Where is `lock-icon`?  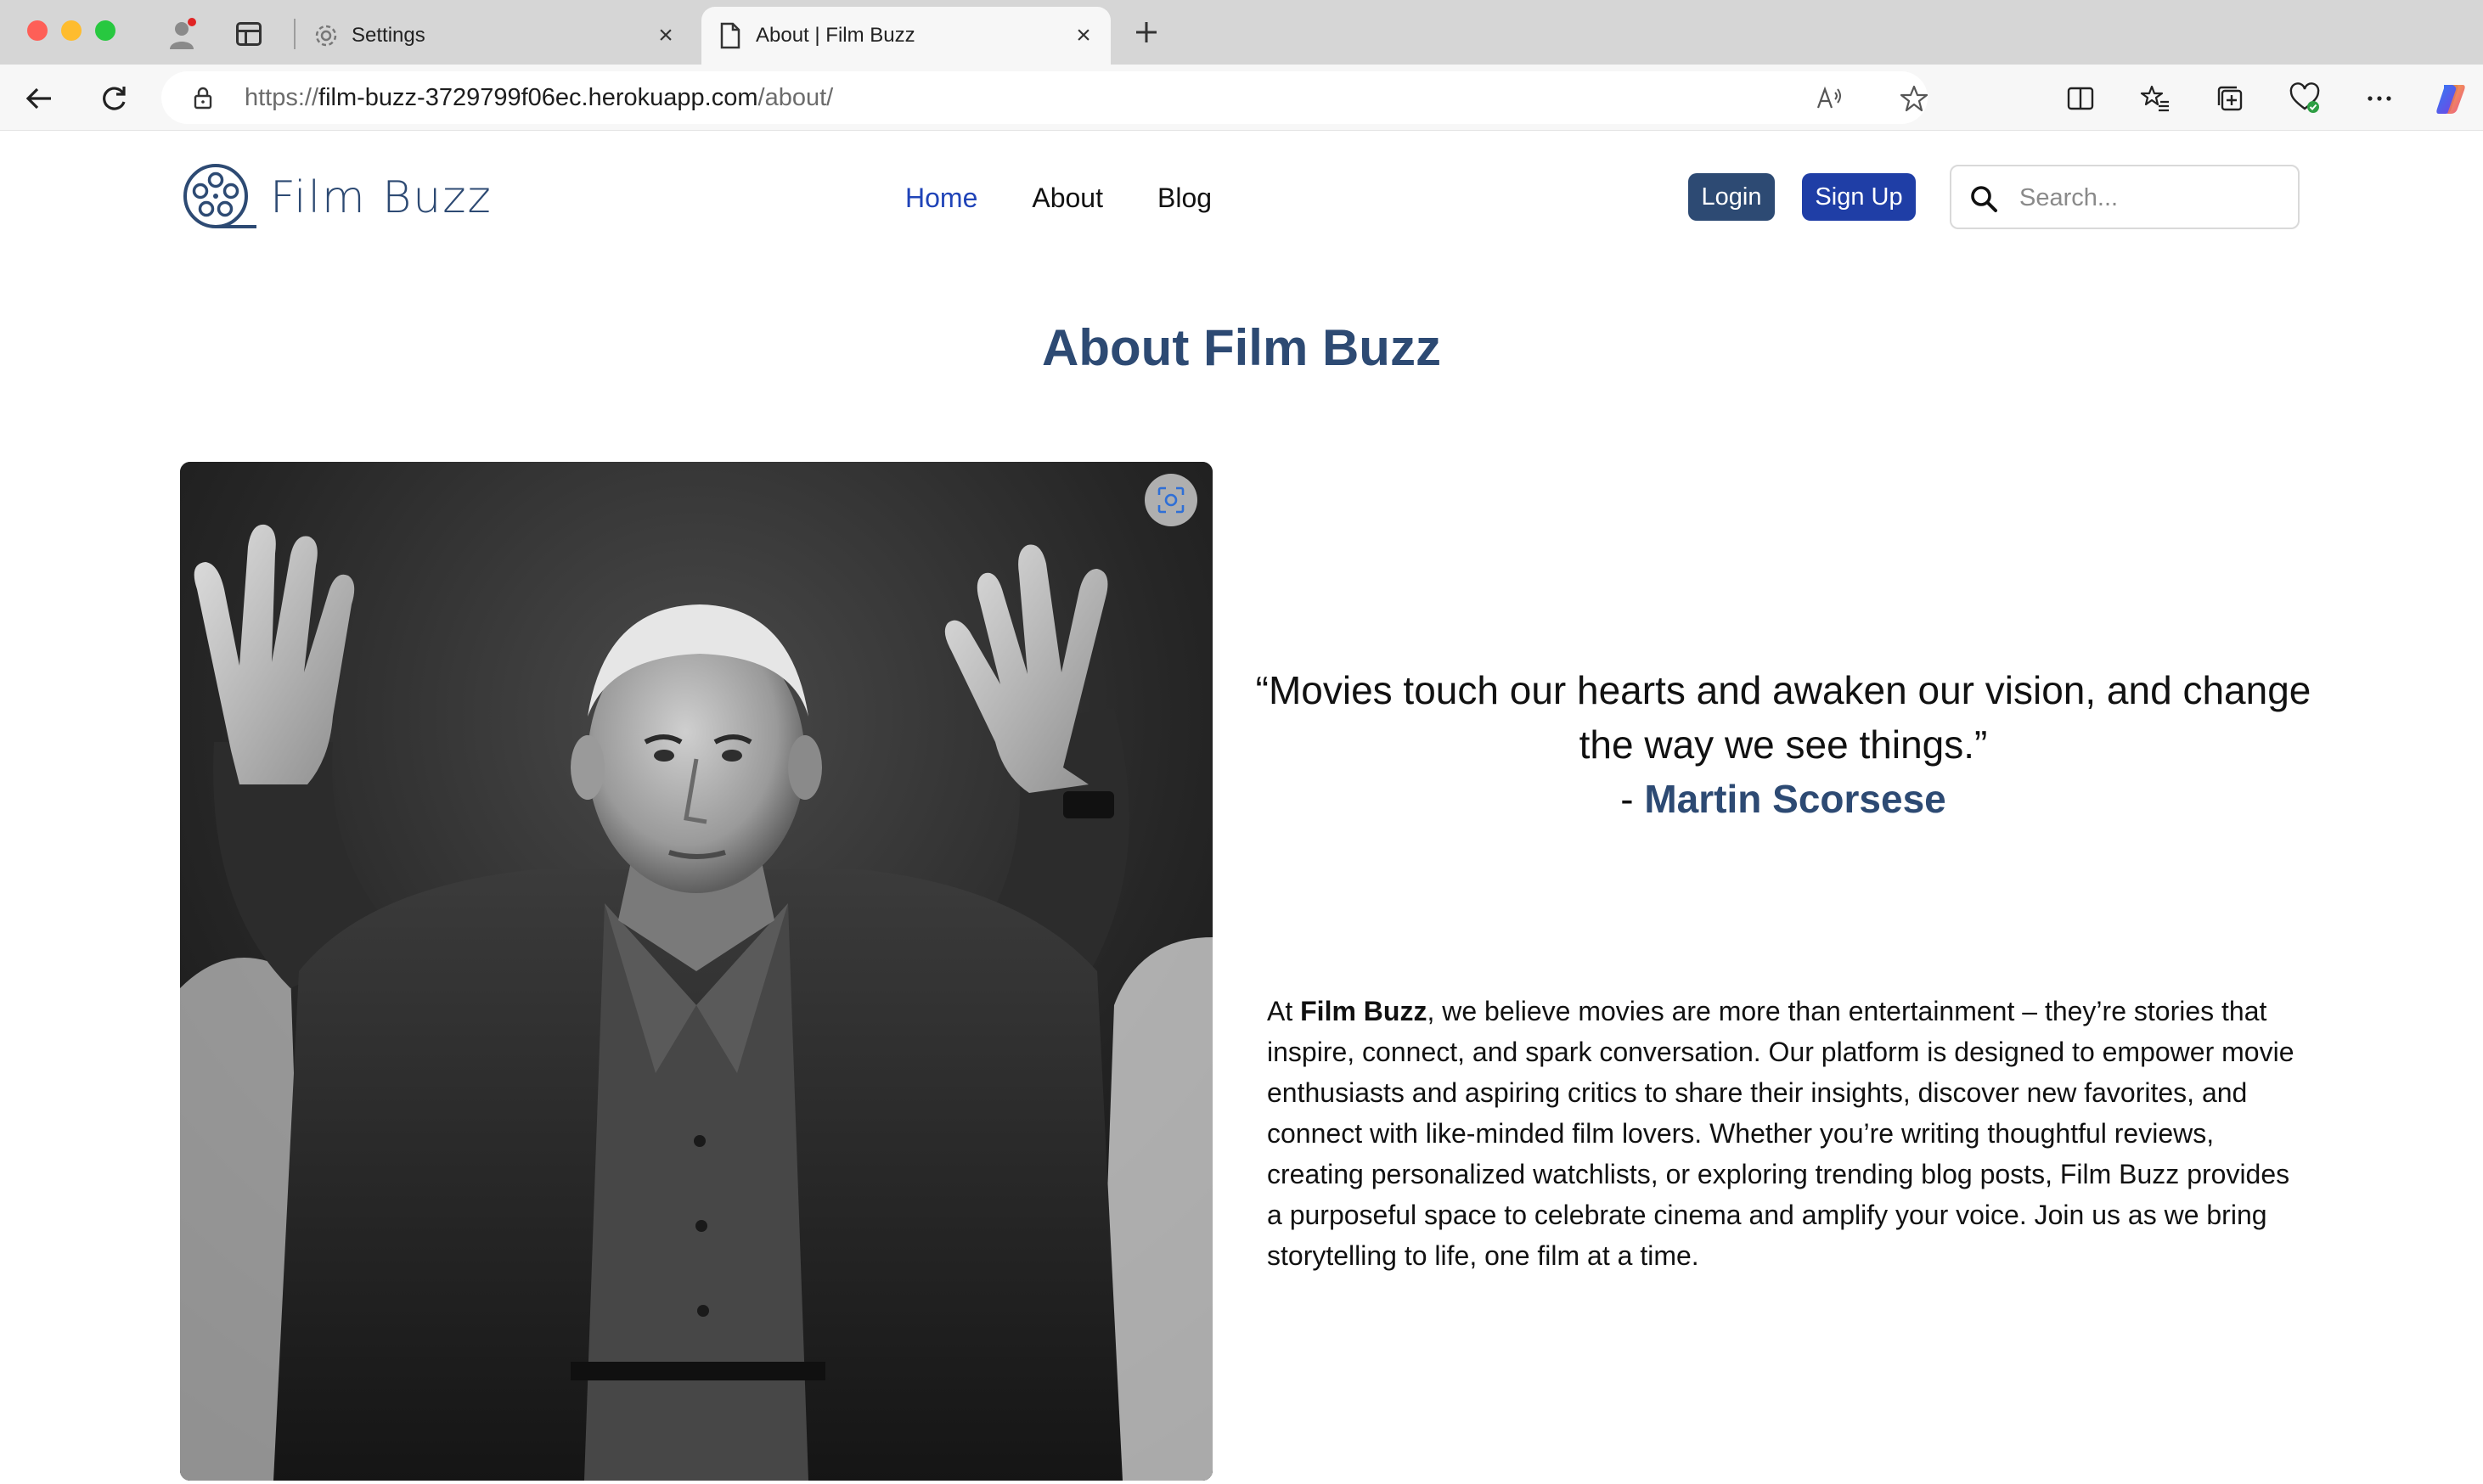 lock-icon is located at coordinates (203, 98).